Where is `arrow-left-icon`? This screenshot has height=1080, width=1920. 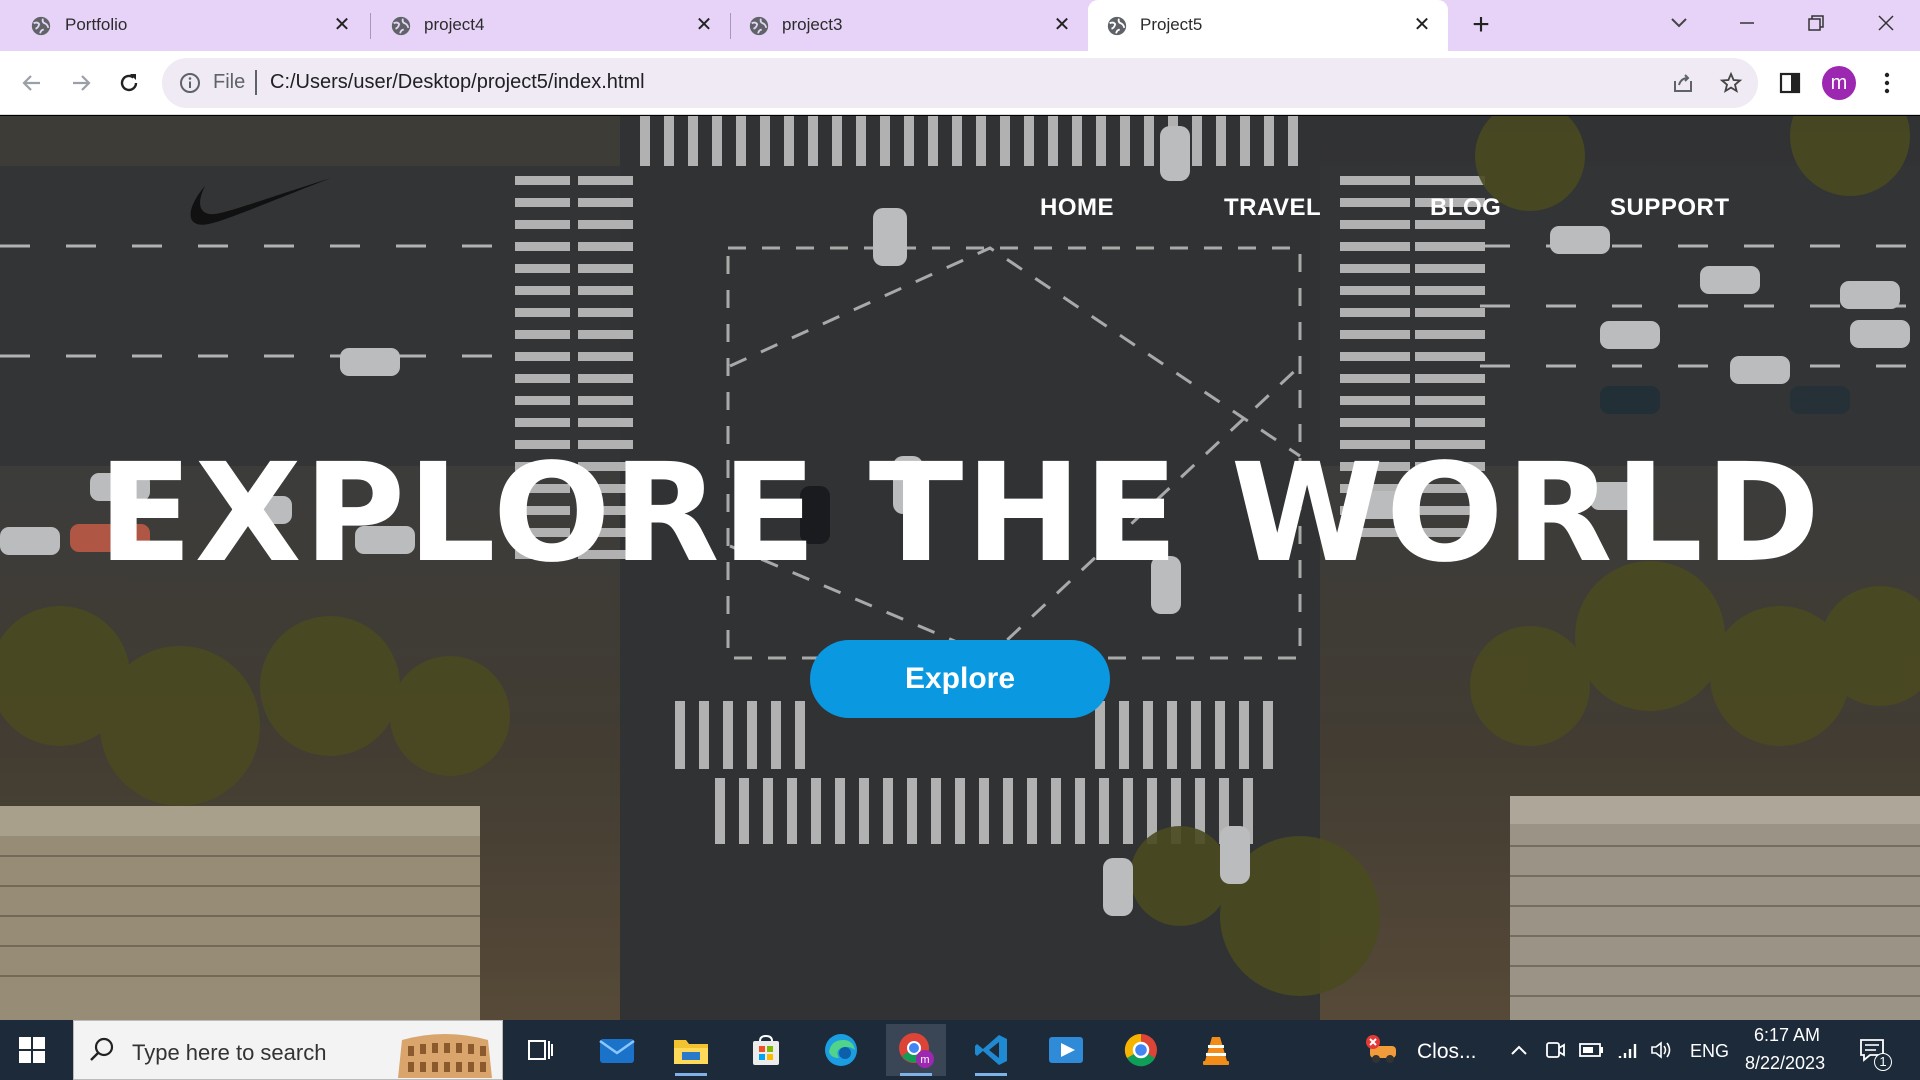 arrow-left-icon is located at coordinates (31, 83).